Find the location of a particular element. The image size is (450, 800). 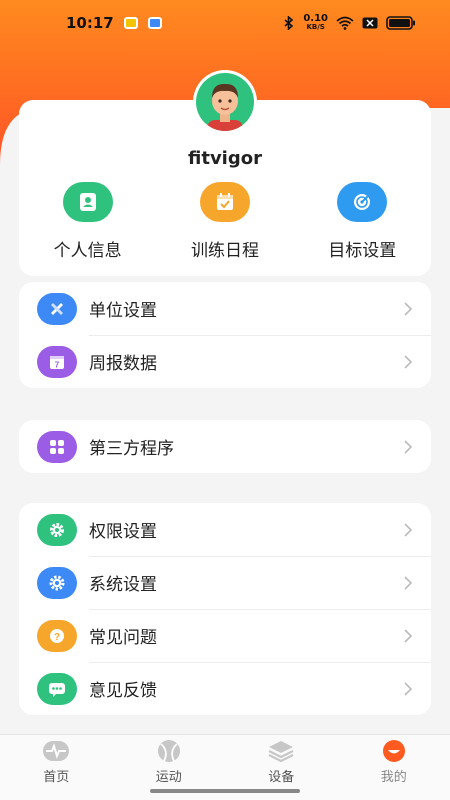

list-item-weekly-report: 7 周报数据 is located at coordinates (225, 361).